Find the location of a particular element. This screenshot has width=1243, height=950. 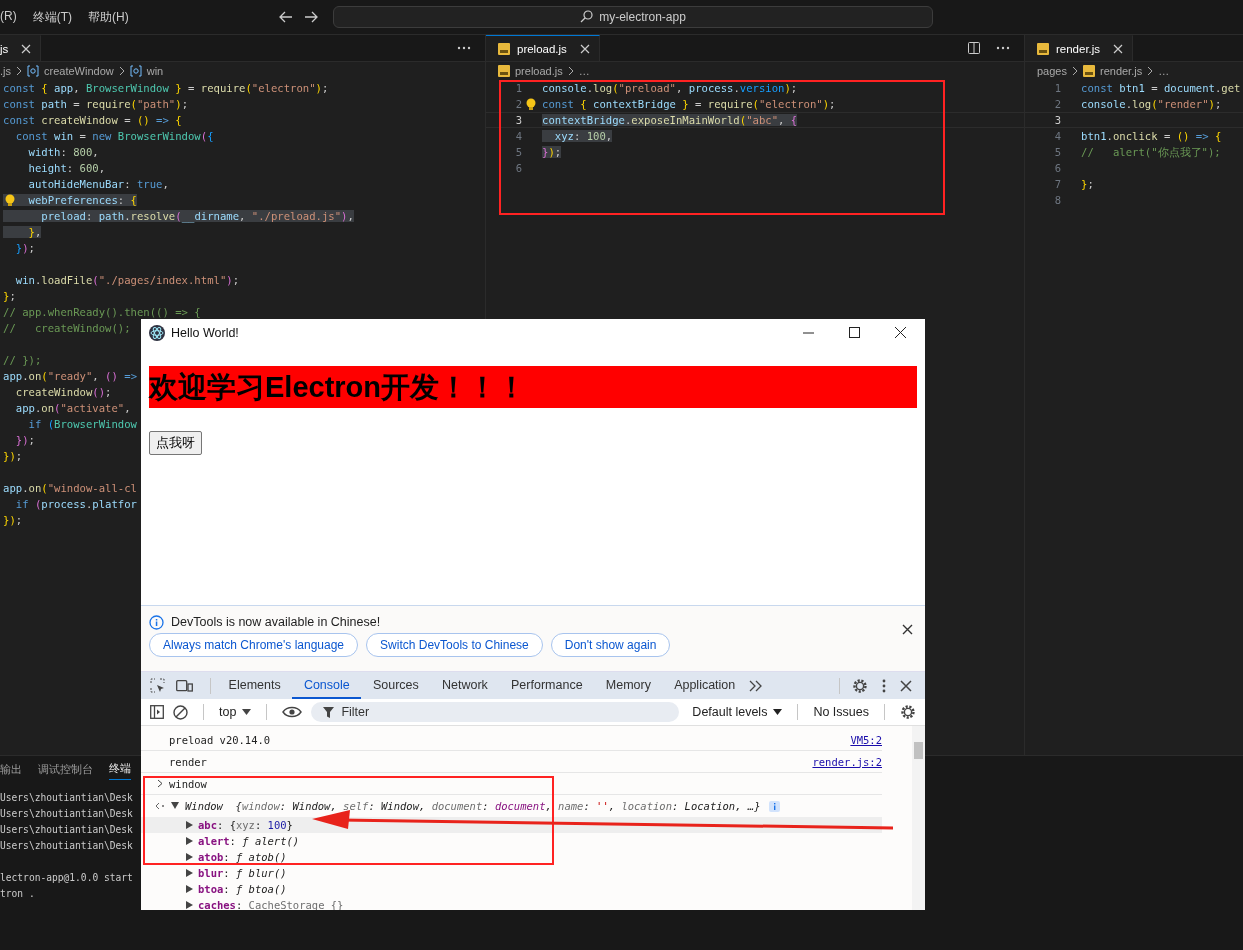

scrollbar is located at coordinates (918, 818).